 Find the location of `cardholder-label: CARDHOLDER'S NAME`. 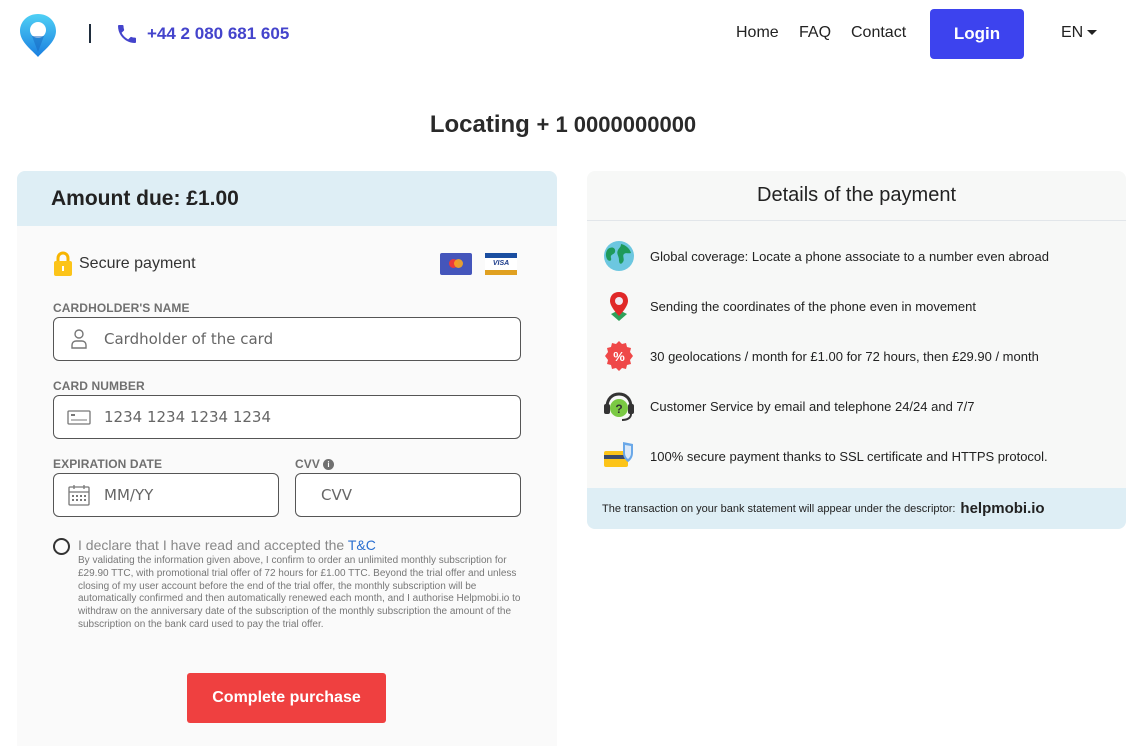

cardholder-label: CARDHOLDER'S NAME is located at coordinates (121, 308).